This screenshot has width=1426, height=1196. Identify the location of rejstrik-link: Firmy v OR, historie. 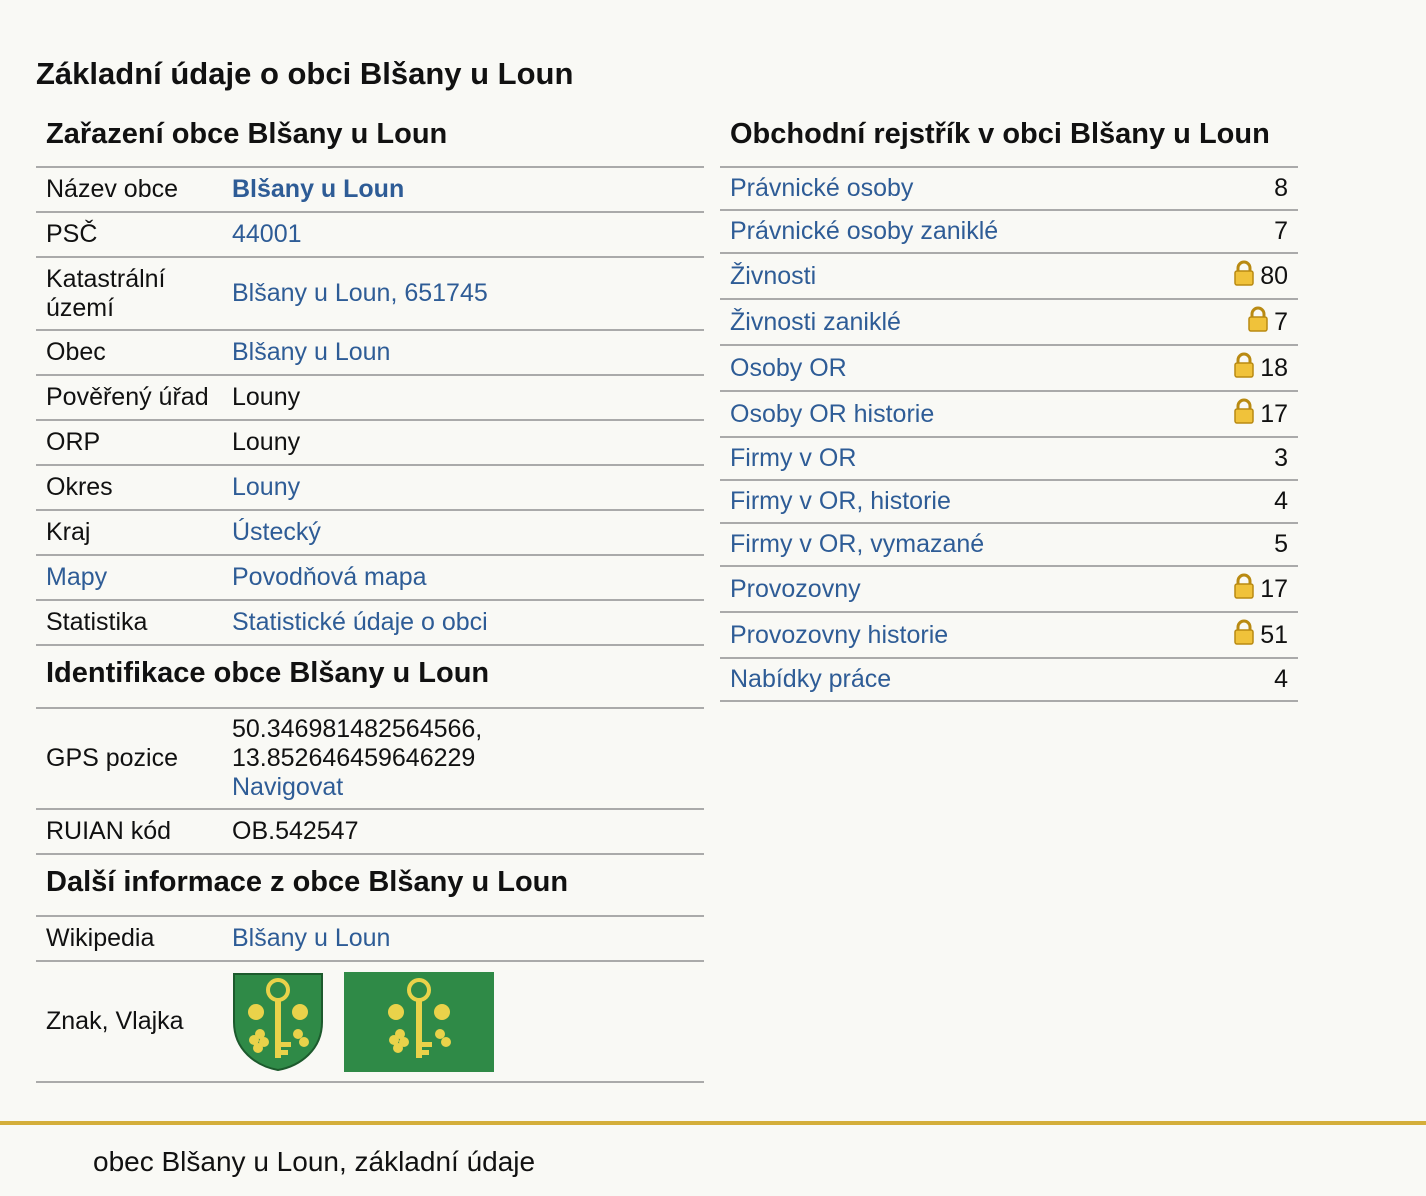
(840, 501).